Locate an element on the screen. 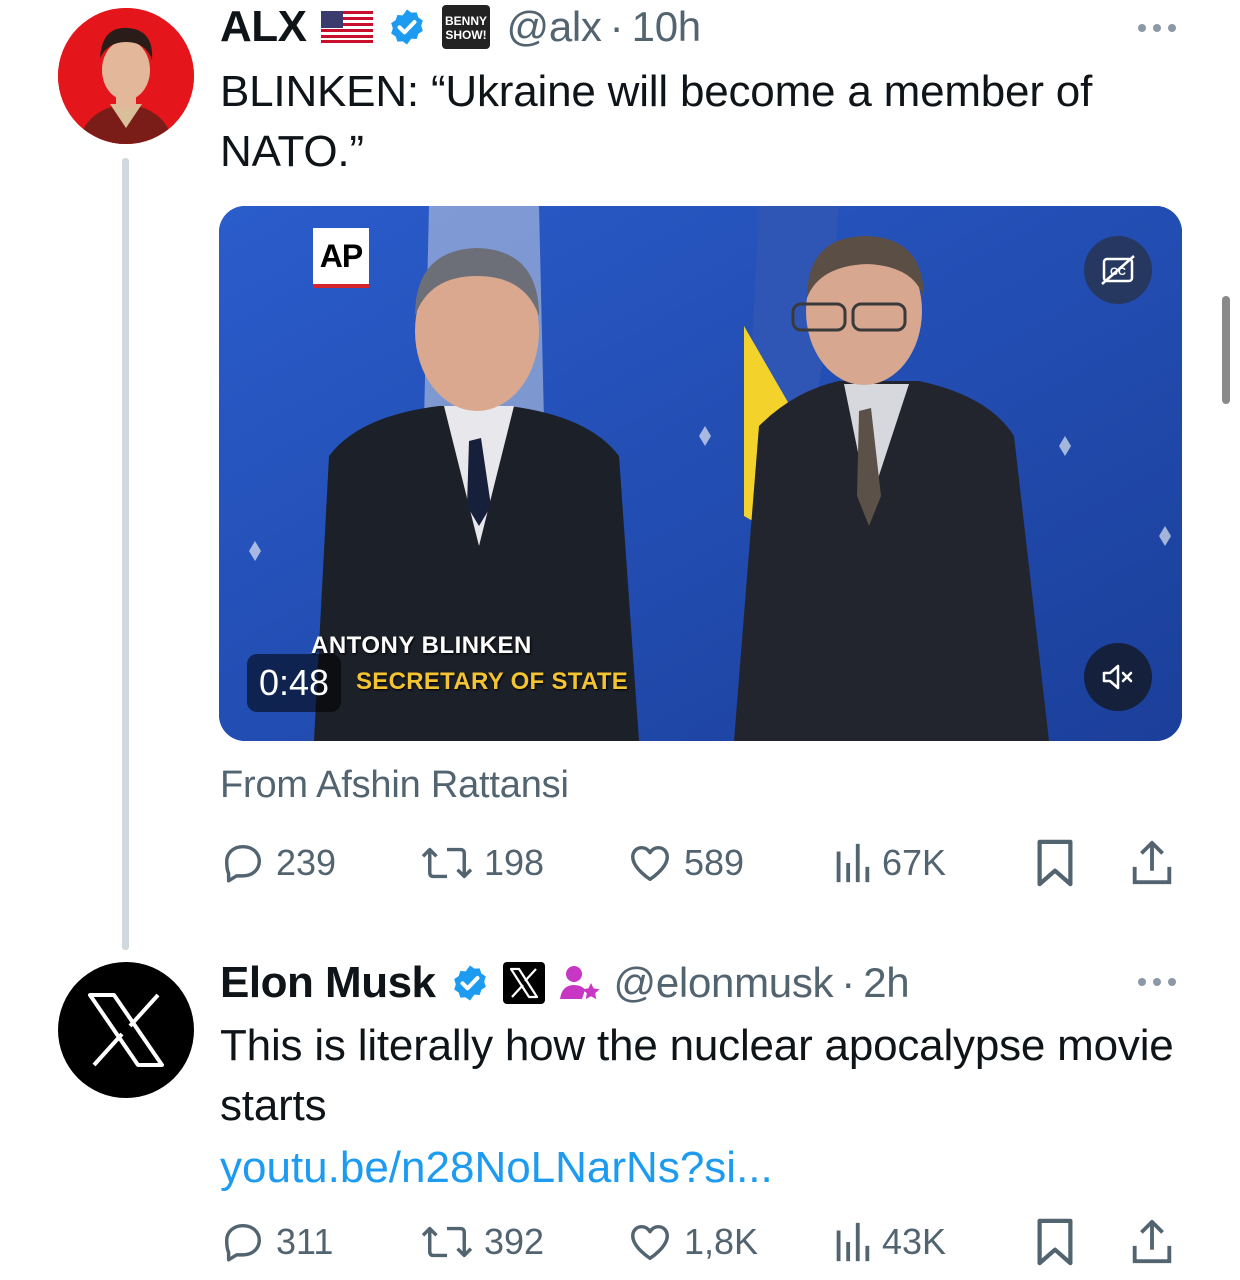 Image resolution: width=1240 pixels, height=1280 pixels. avatar-elonmusk is located at coordinates (126, 1030).